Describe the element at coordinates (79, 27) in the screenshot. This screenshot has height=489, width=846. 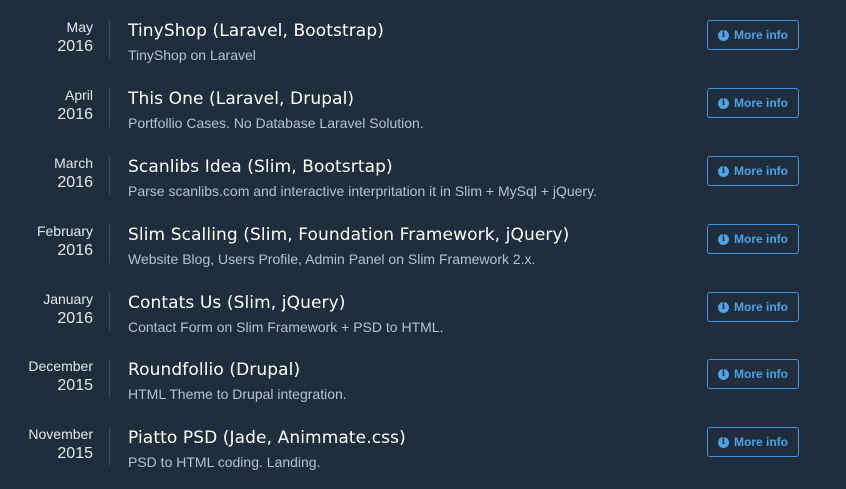
I see `entry-month: May` at that location.